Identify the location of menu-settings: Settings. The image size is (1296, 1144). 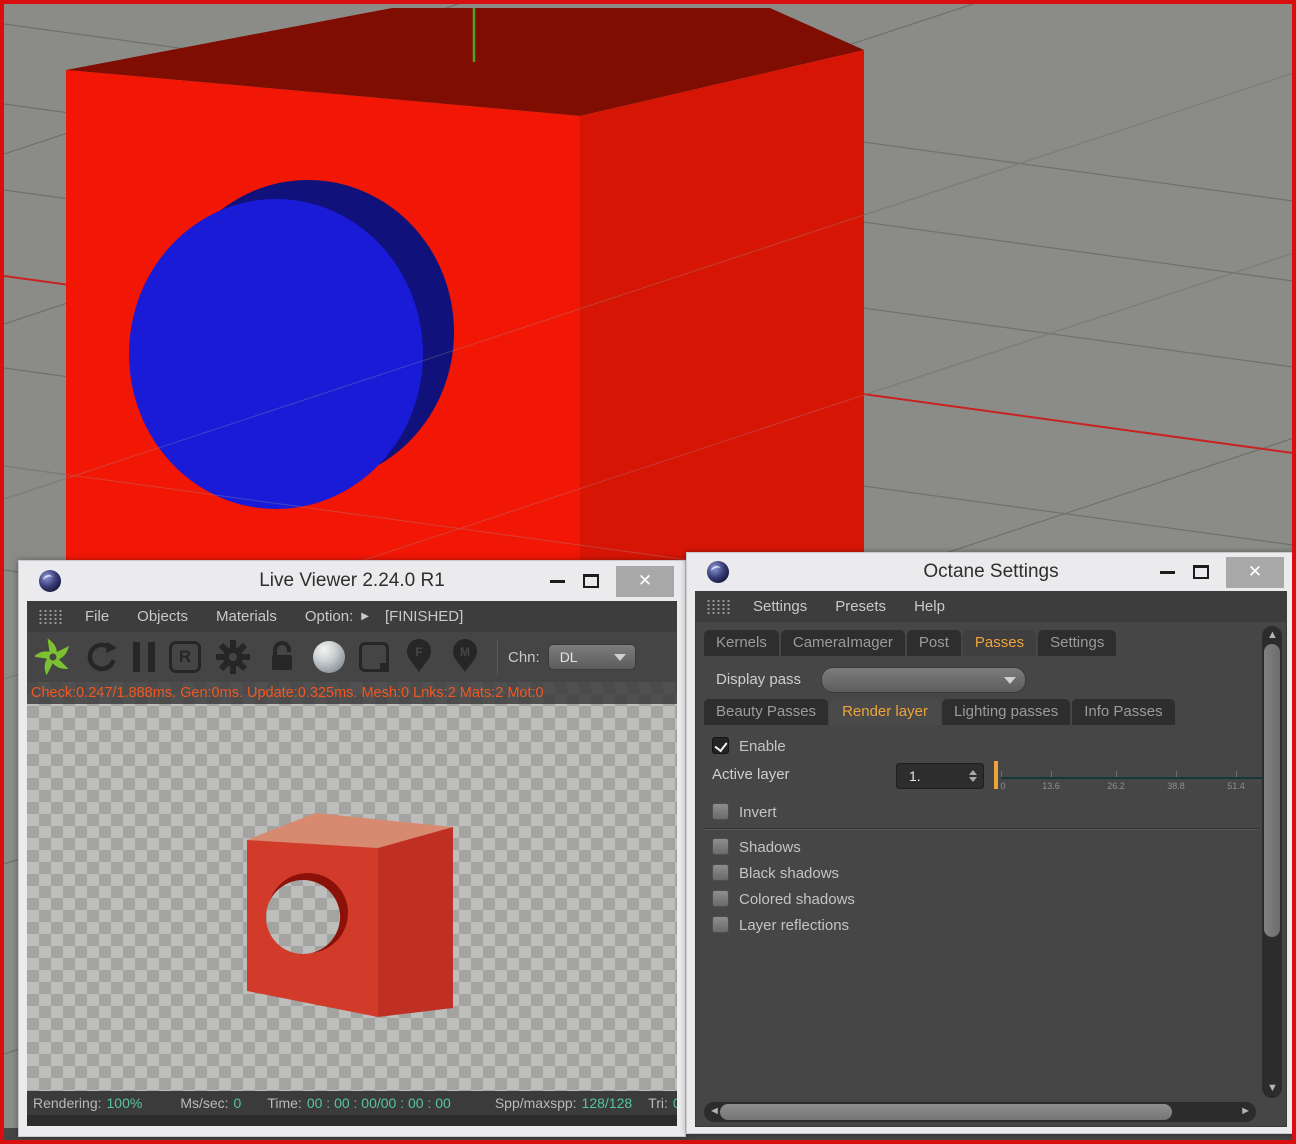
(780, 606).